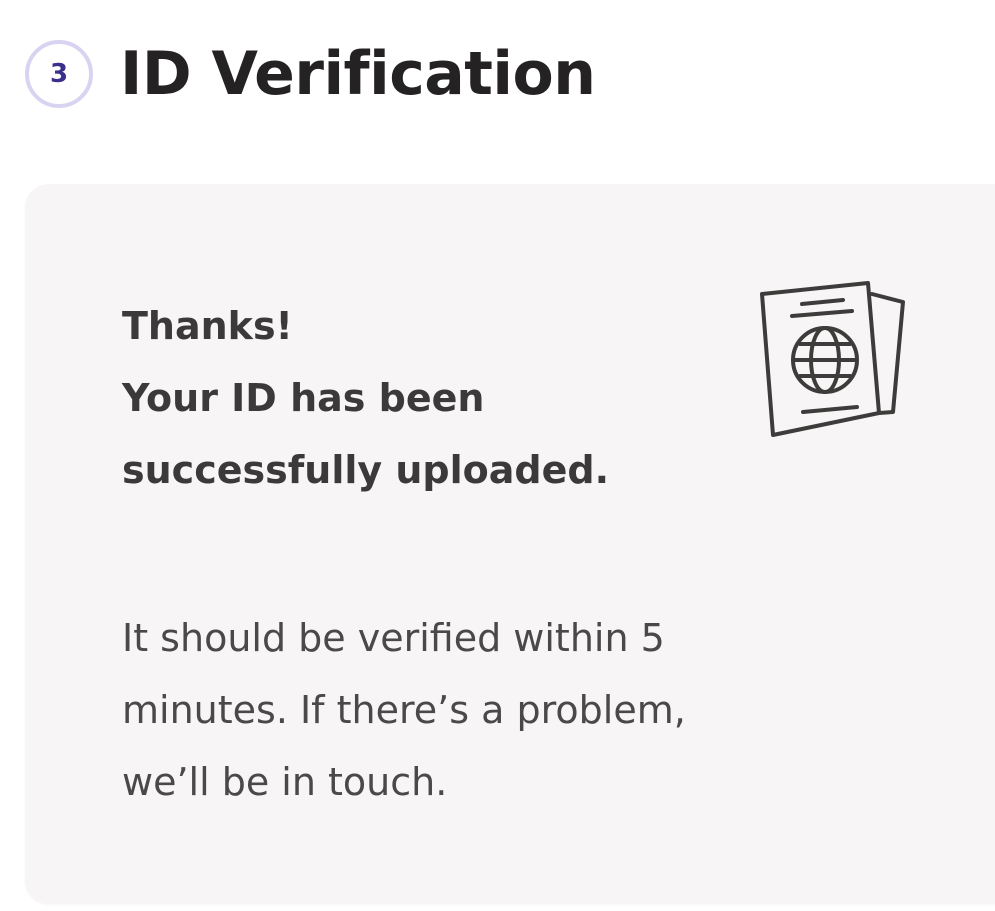 The width and height of the screenshot is (995, 911). I want to click on page-title: ID Verification, so click(358, 74).